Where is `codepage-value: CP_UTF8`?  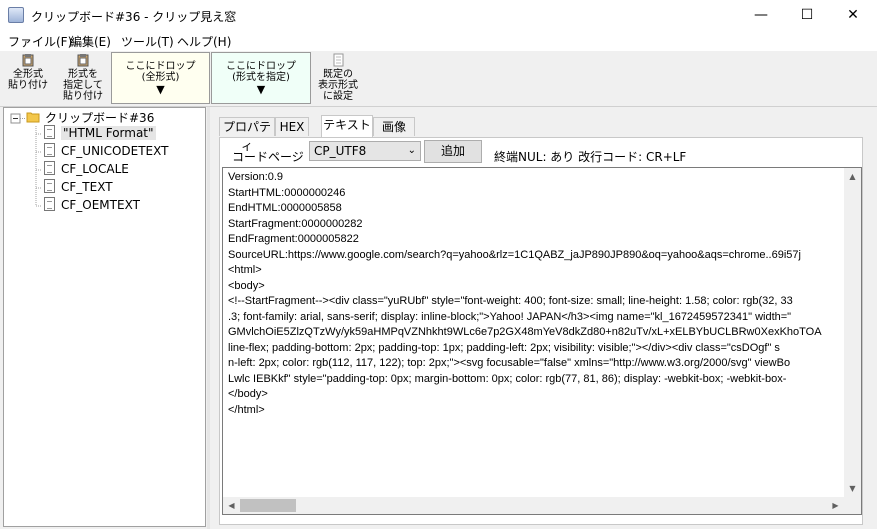 codepage-value: CP_UTF8 is located at coordinates (340, 151).